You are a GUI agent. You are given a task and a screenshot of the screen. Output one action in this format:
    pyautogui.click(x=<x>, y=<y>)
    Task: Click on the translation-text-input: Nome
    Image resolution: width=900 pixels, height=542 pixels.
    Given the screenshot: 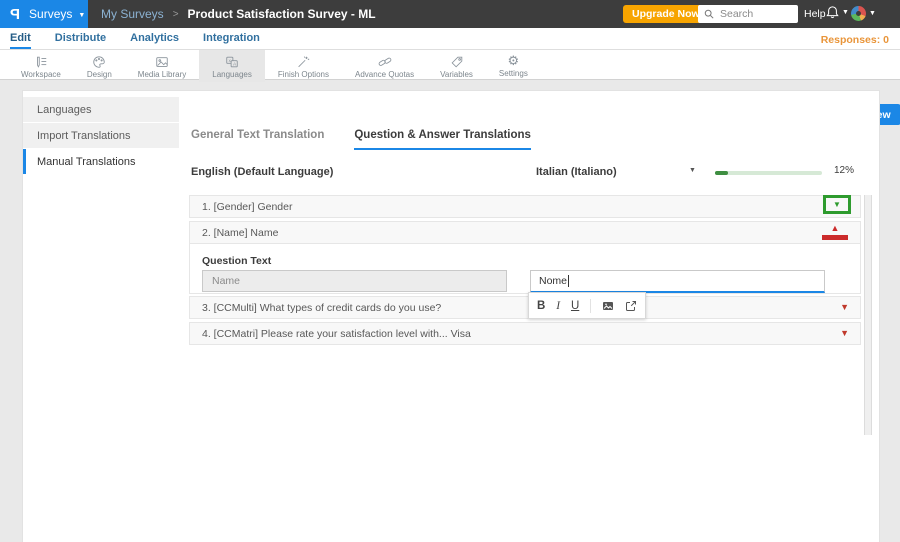 What is the action you would take?
    pyautogui.click(x=677, y=281)
    